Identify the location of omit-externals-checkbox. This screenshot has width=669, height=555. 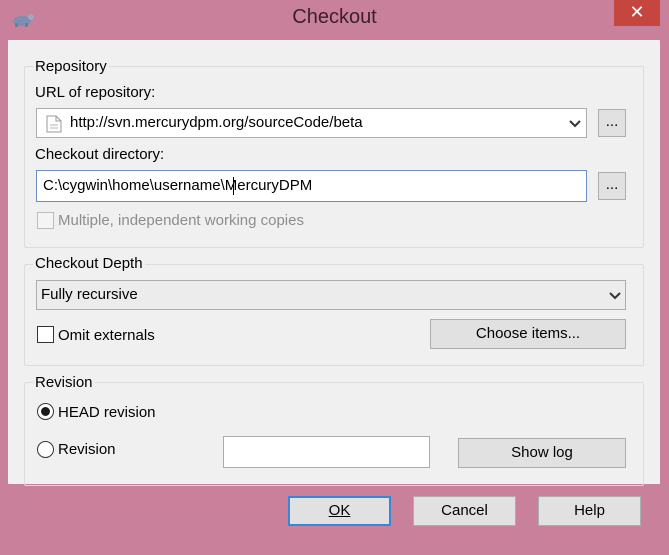
(45, 334).